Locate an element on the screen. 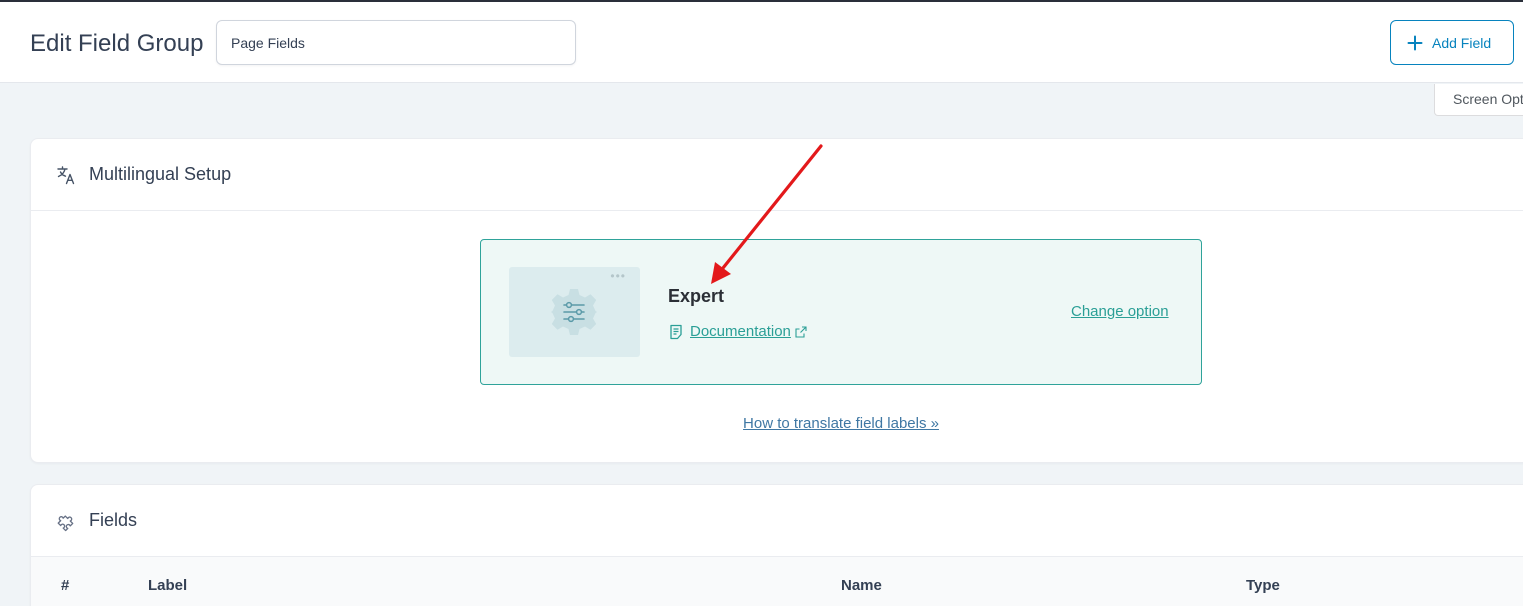 The height and width of the screenshot is (606, 1523). option-thumbnail: ••• is located at coordinates (574, 312).